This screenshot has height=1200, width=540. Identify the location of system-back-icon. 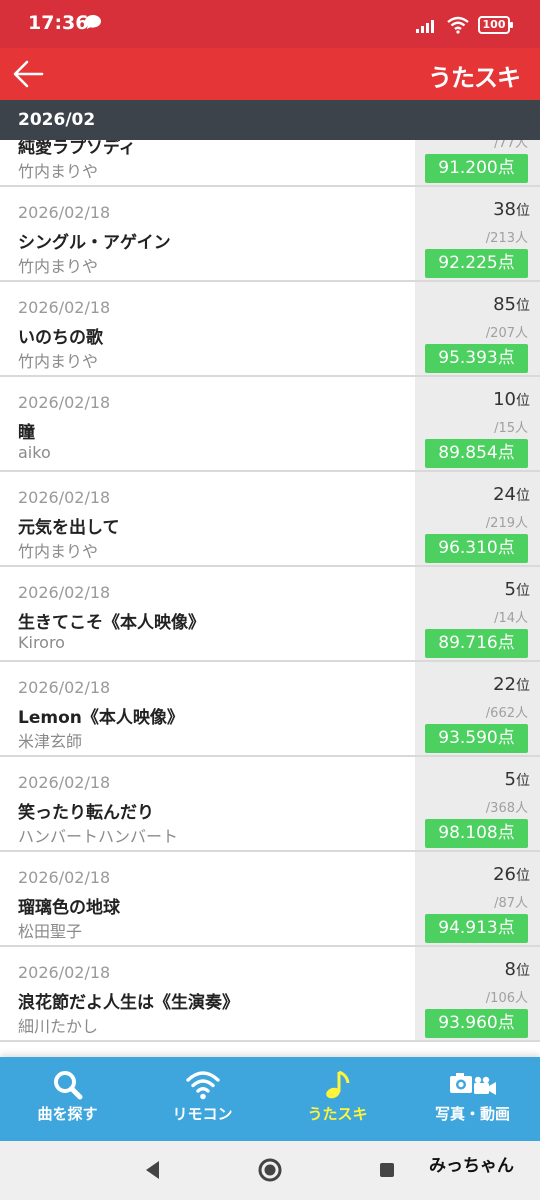
(153, 1170).